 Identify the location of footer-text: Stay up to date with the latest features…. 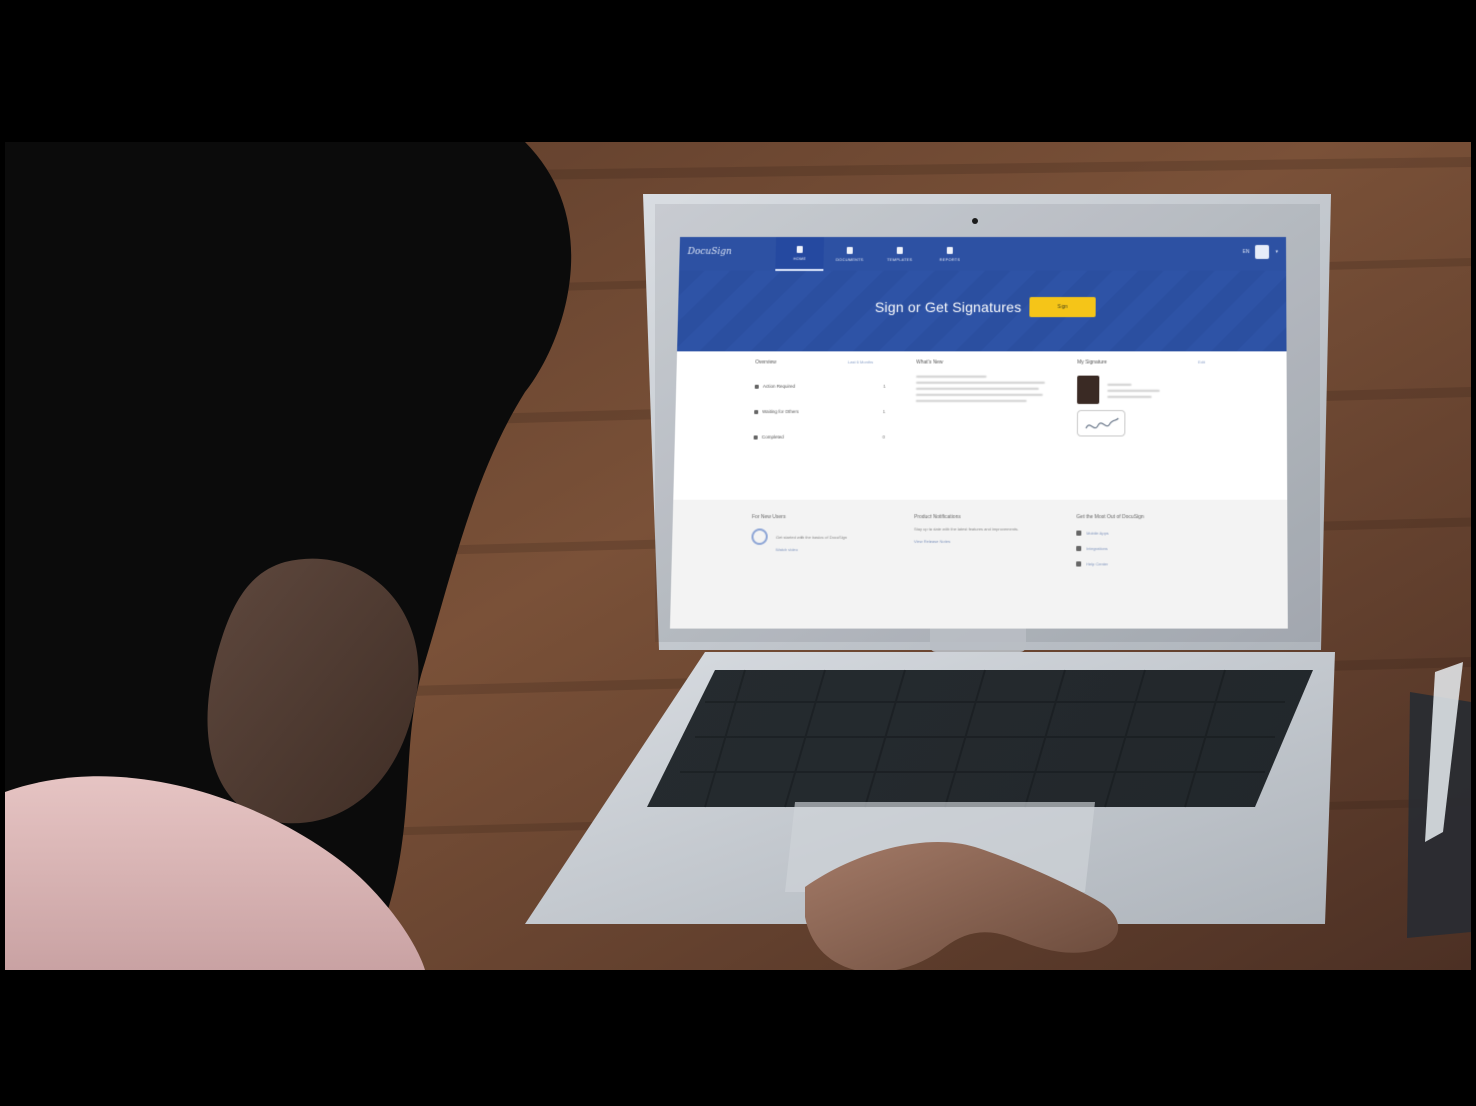
(966, 529).